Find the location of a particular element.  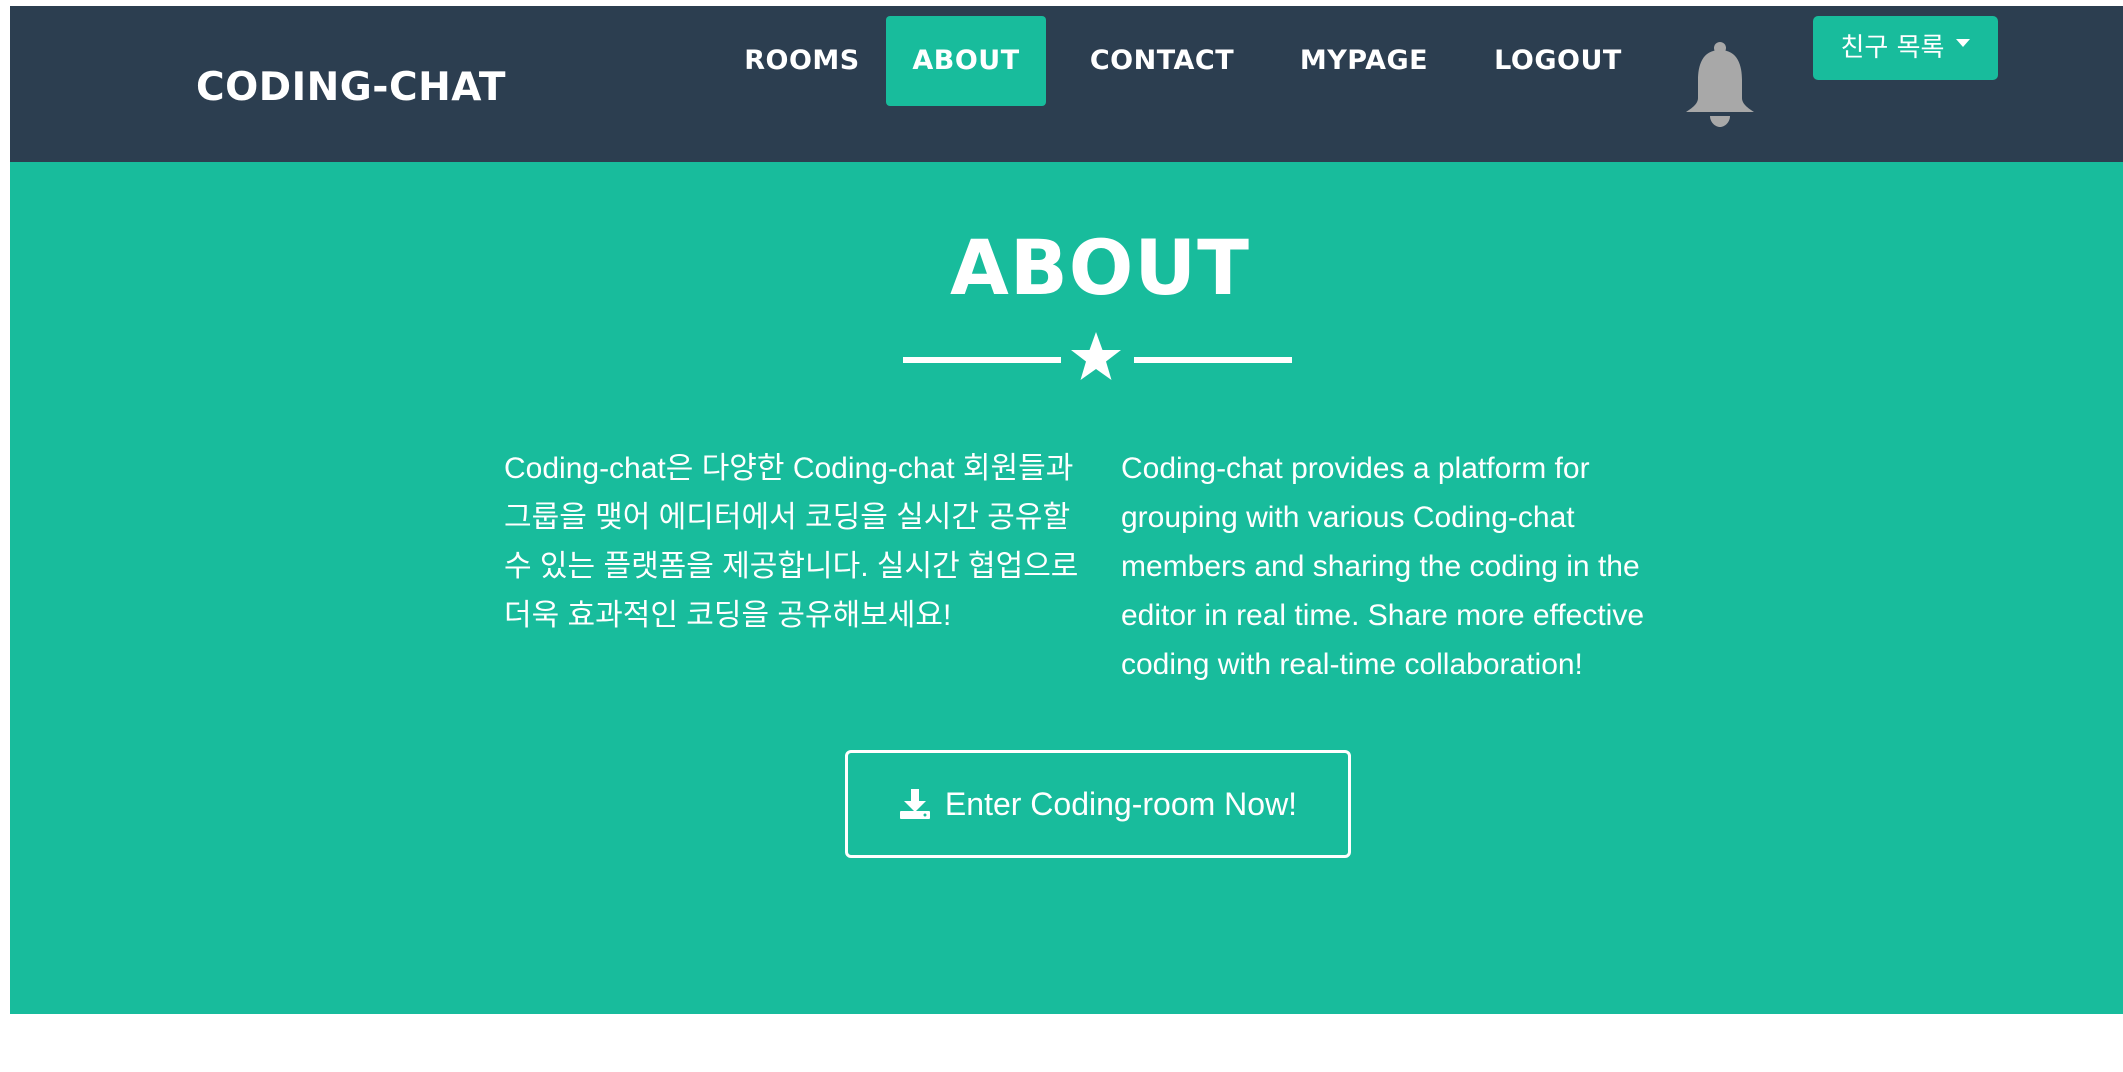

friends-list-dropdown: 친구 목록 is located at coordinates (1905, 48).